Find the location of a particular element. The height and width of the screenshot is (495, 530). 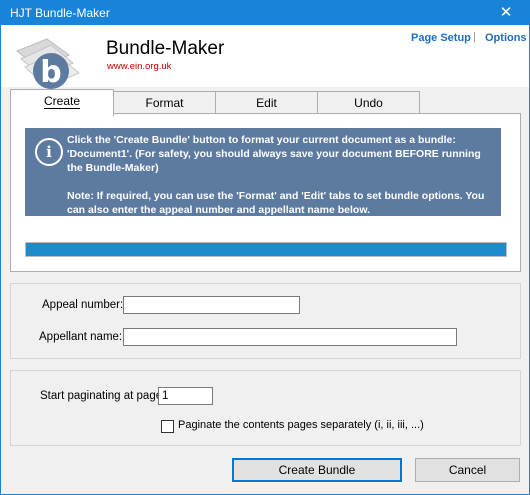

app-name: Bundle-Maker is located at coordinates (165, 48).